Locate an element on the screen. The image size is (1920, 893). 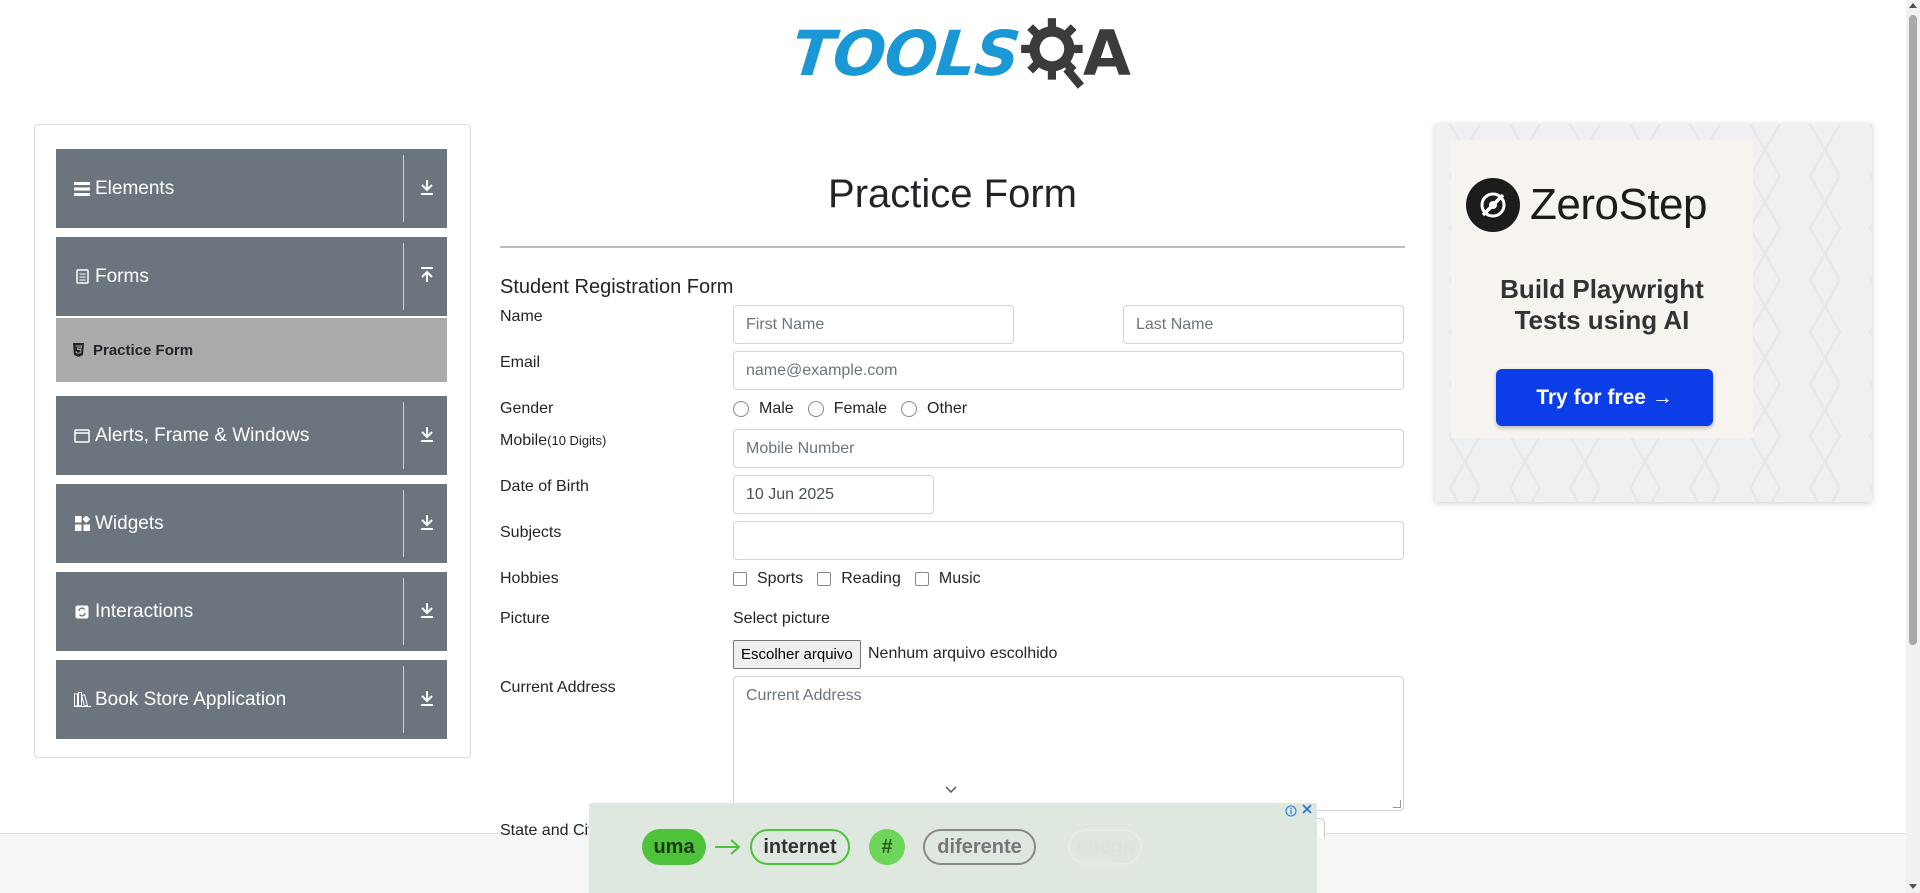
sidebar-group-label: Forms is located at coordinates (122, 276).